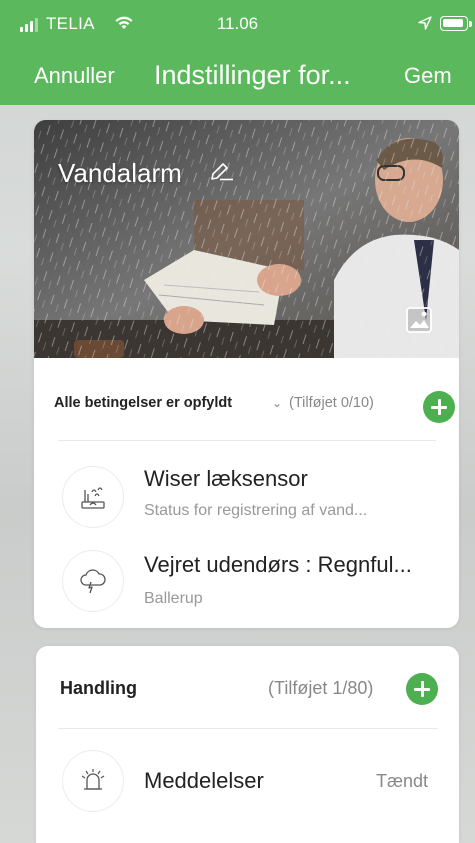  What do you see at coordinates (204, 780) in the screenshot?
I see `action-title: Meddelelser` at bounding box center [204, 780].